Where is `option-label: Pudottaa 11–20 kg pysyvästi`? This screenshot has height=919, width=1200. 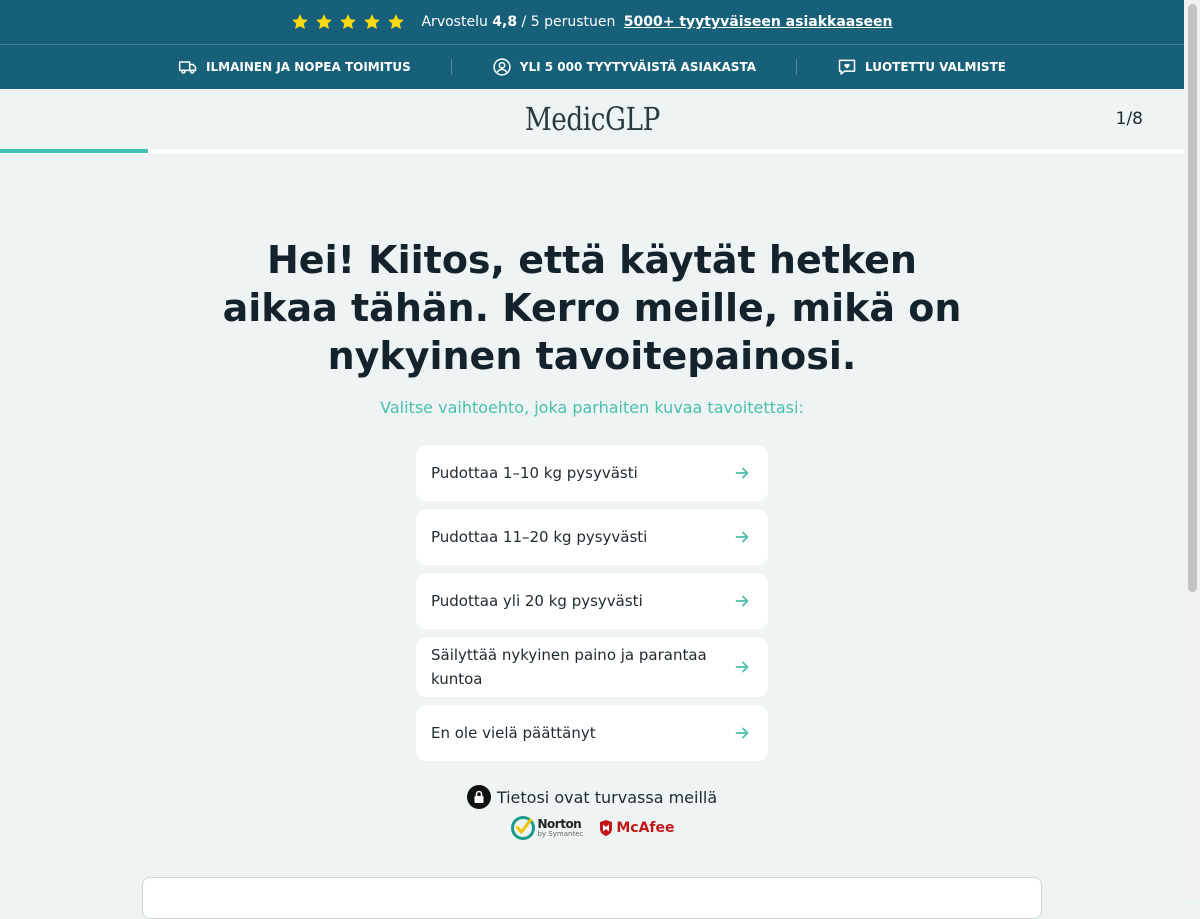 option-label: Pudottaa 11–20 kg pysyvästi is located at coordinates (539, 537).